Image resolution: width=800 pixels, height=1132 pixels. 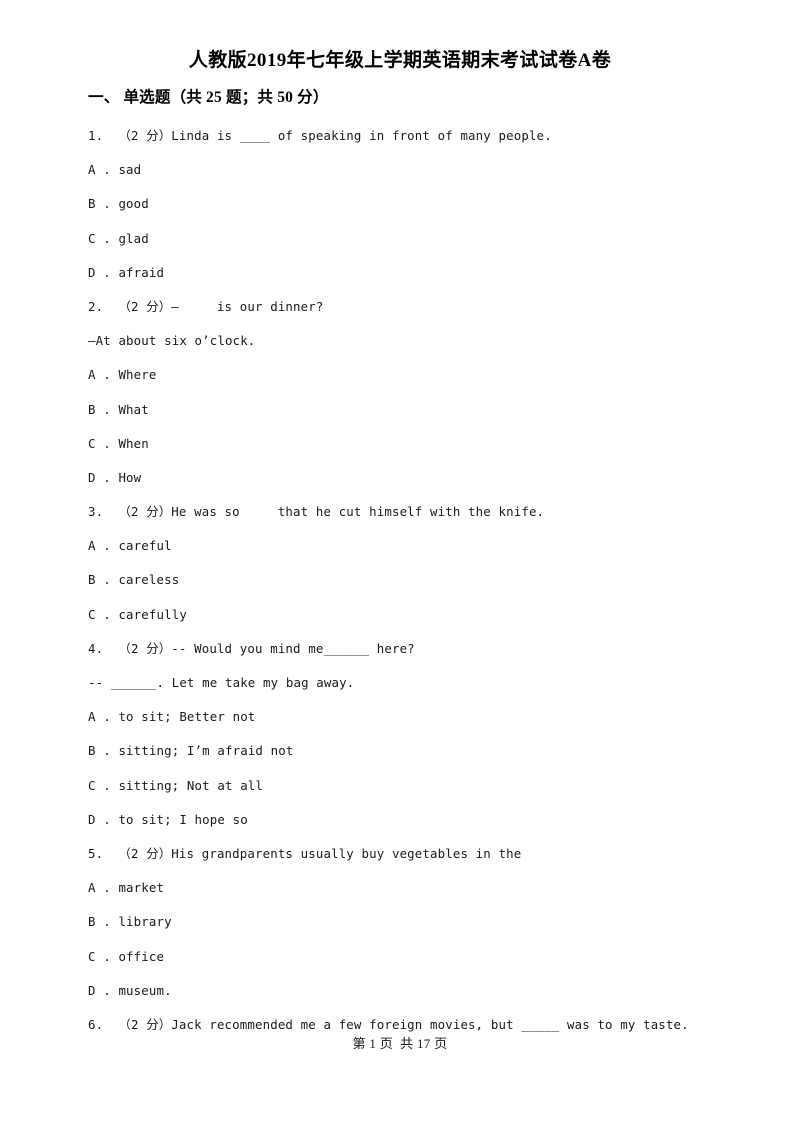 What do you see at coordinates (221, 682) in the screenshot?
I see `question-stem-line: -- ______. Let me take my bag away.` at bounding box center [221, 682].